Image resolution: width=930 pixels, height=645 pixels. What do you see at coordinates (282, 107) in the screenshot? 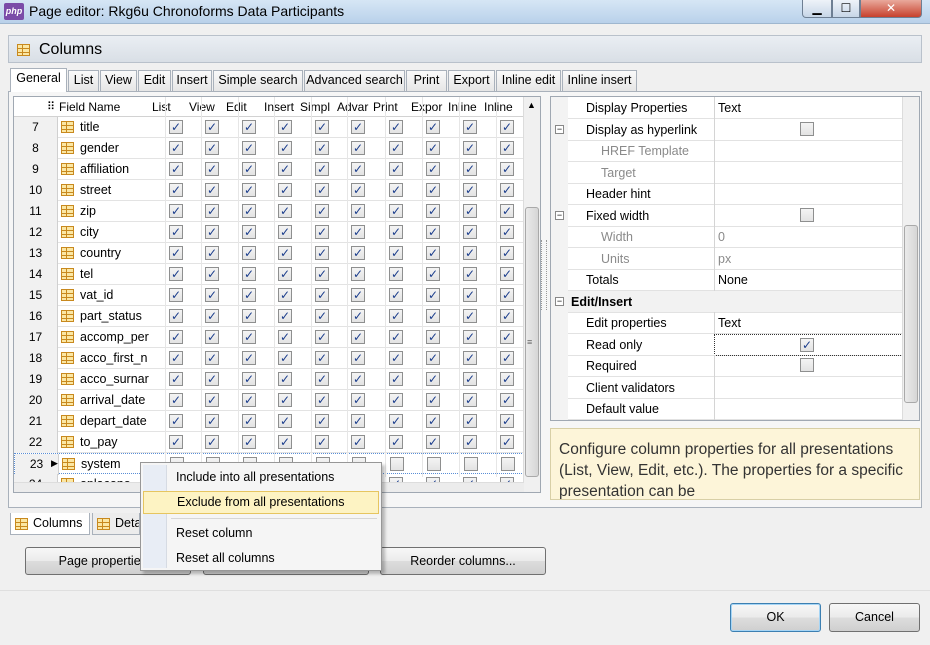
I see `column-header-insert: Insert` at bounding box center [282, 107].